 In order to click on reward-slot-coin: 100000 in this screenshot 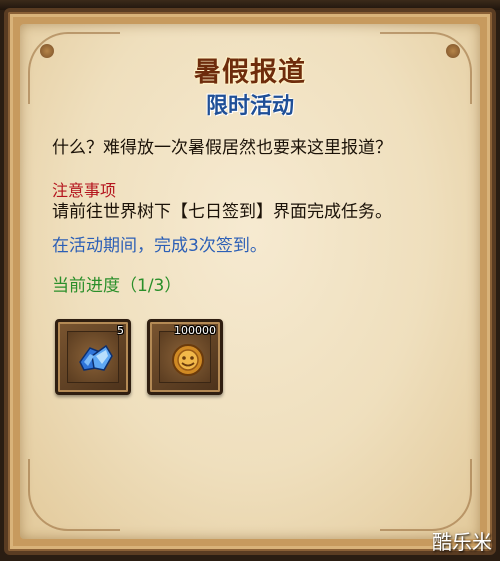, I will do `click(185, 357)`.